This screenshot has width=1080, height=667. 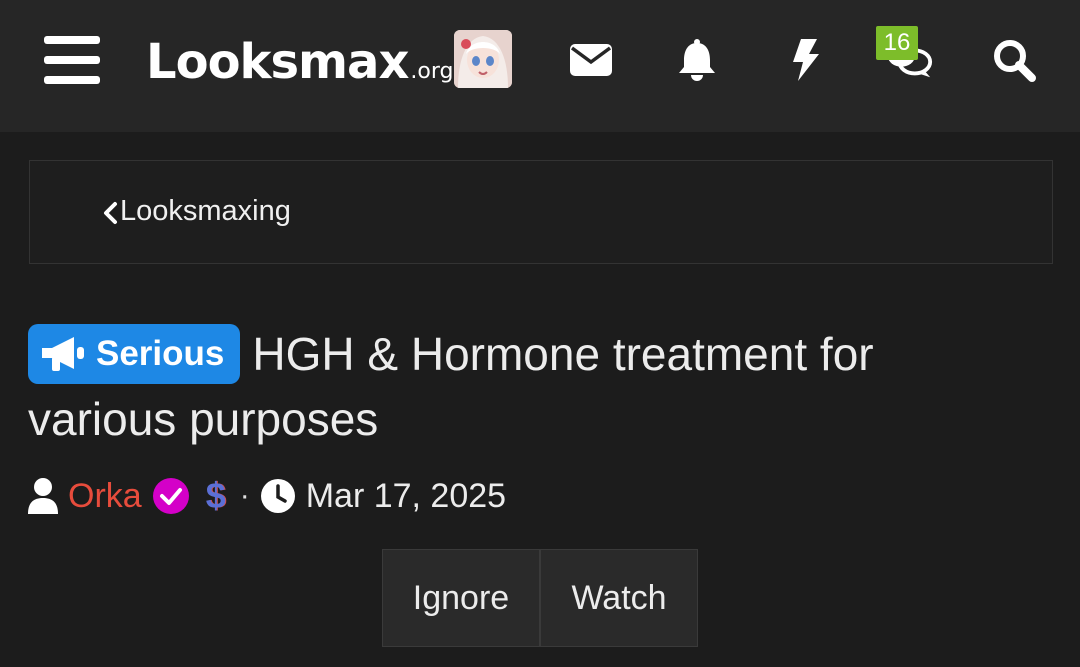 I want to click on alerts-badge: 16, so click(x=897, y=43).